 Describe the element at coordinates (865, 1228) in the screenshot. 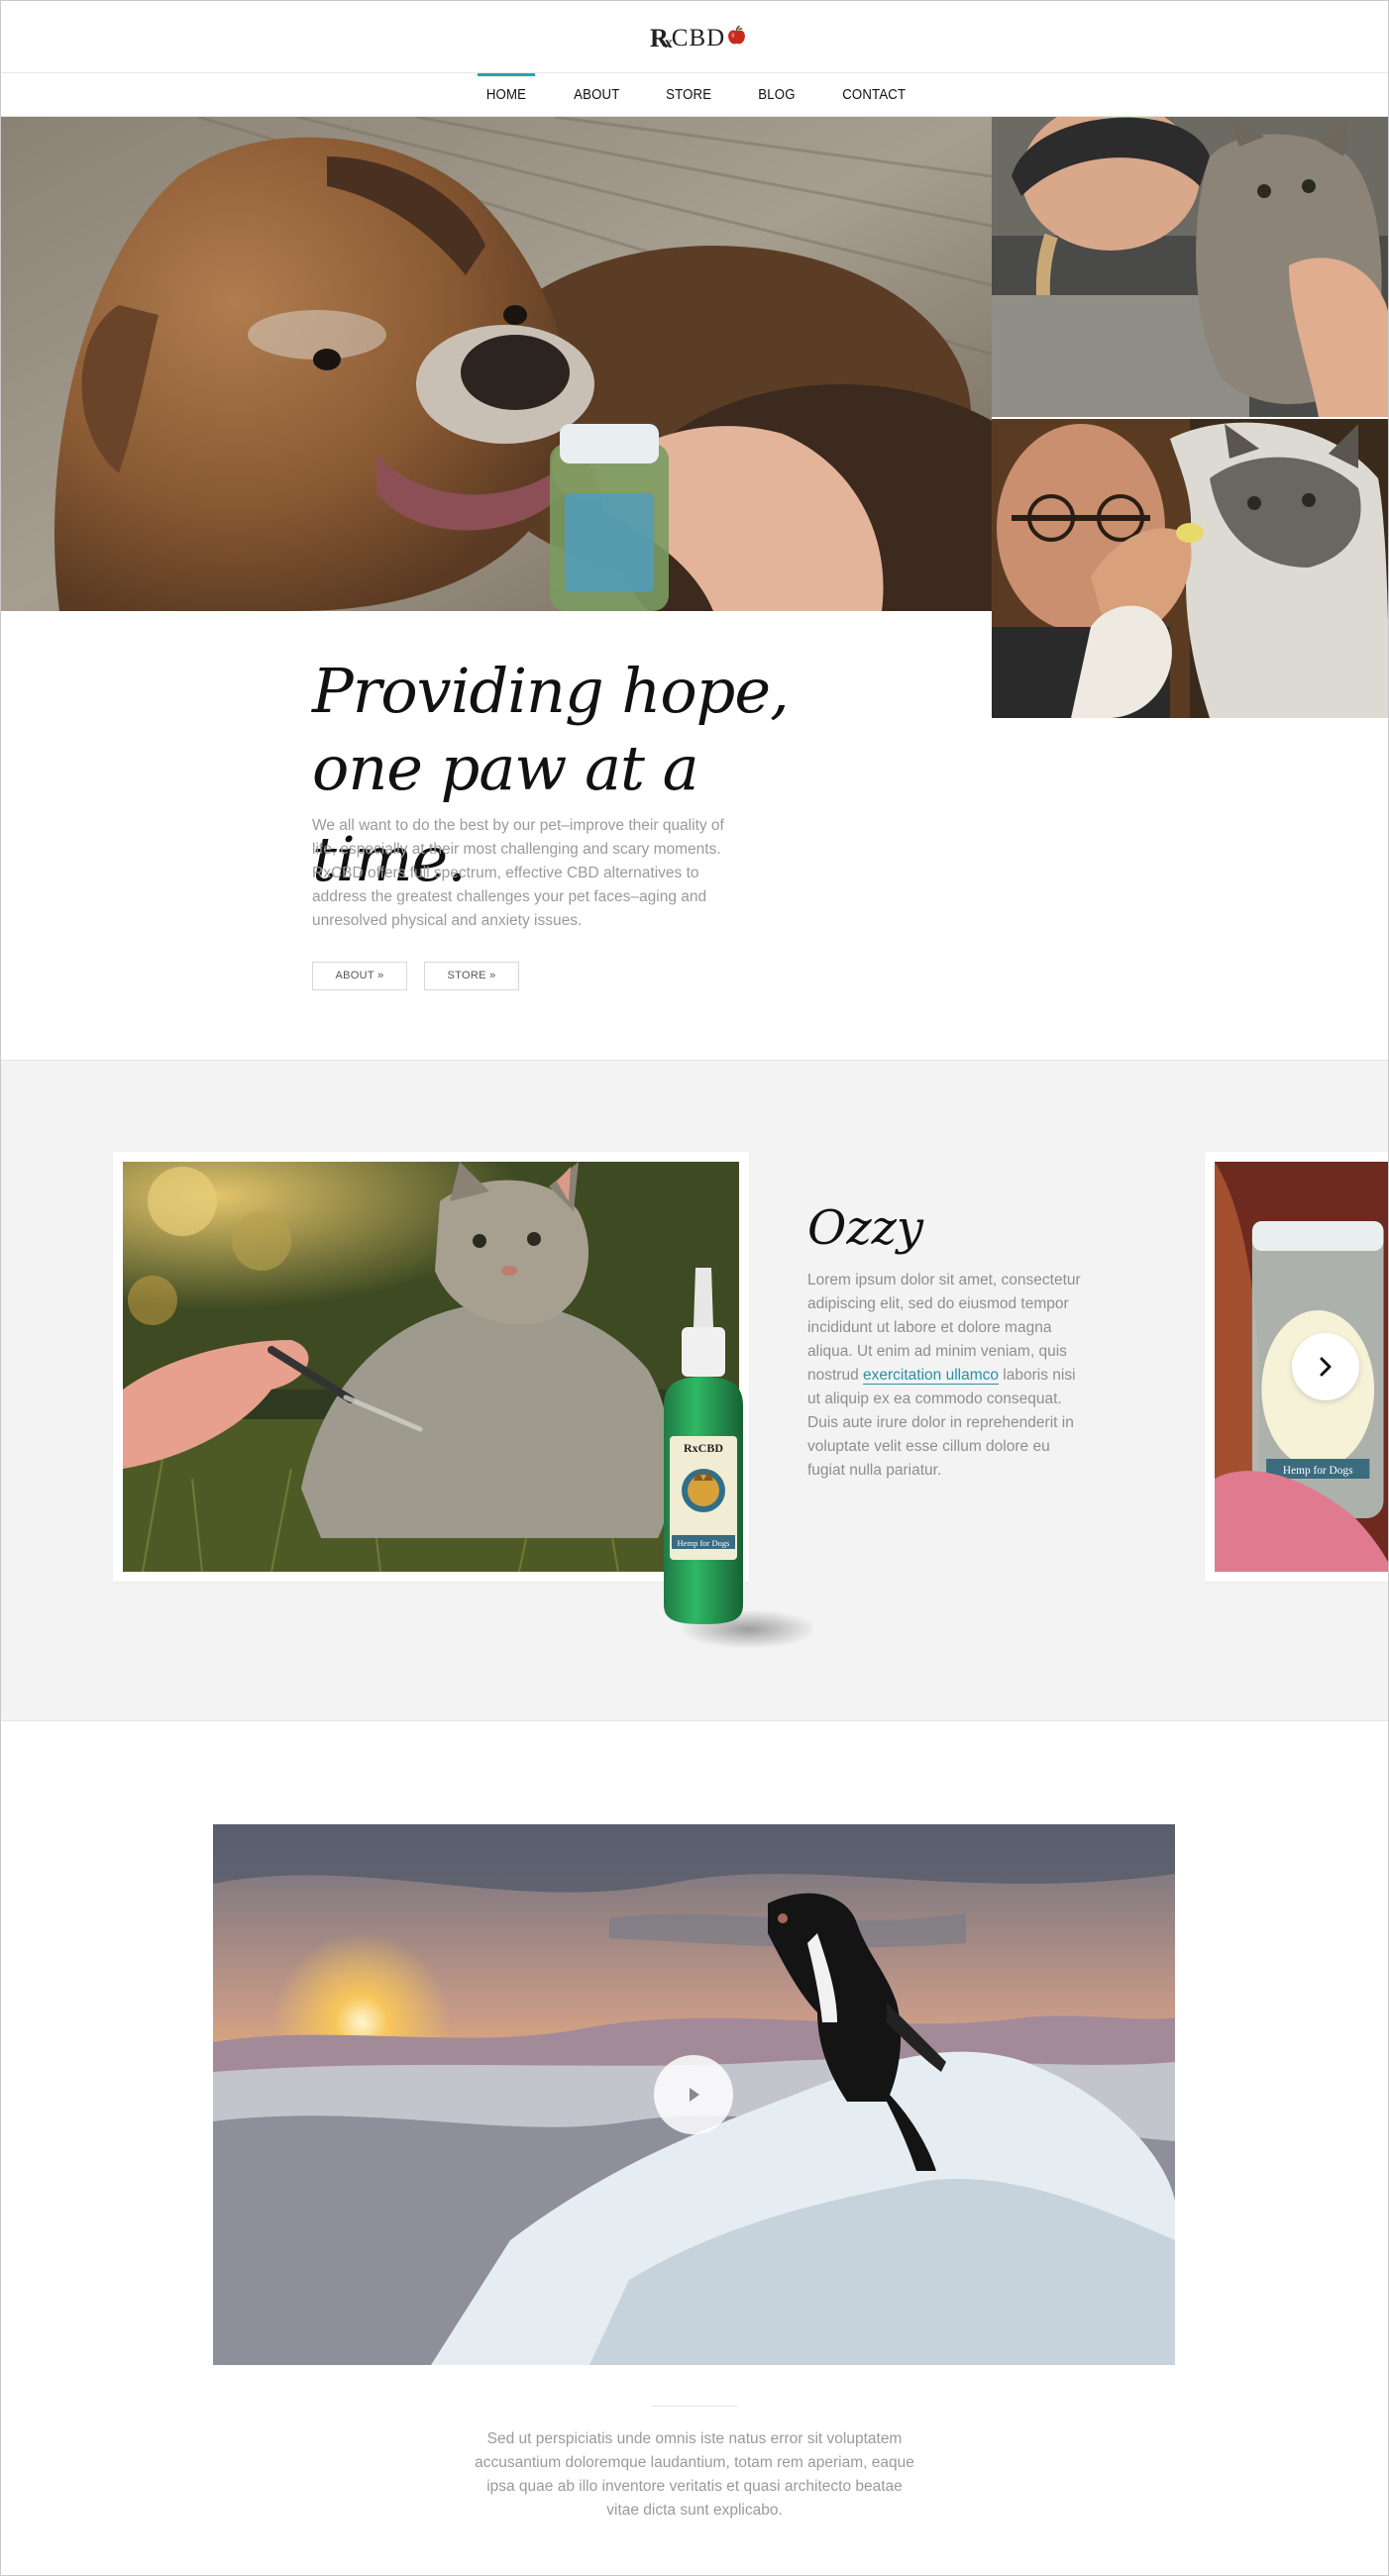

I see `slide-title: Ozzy` at that location.